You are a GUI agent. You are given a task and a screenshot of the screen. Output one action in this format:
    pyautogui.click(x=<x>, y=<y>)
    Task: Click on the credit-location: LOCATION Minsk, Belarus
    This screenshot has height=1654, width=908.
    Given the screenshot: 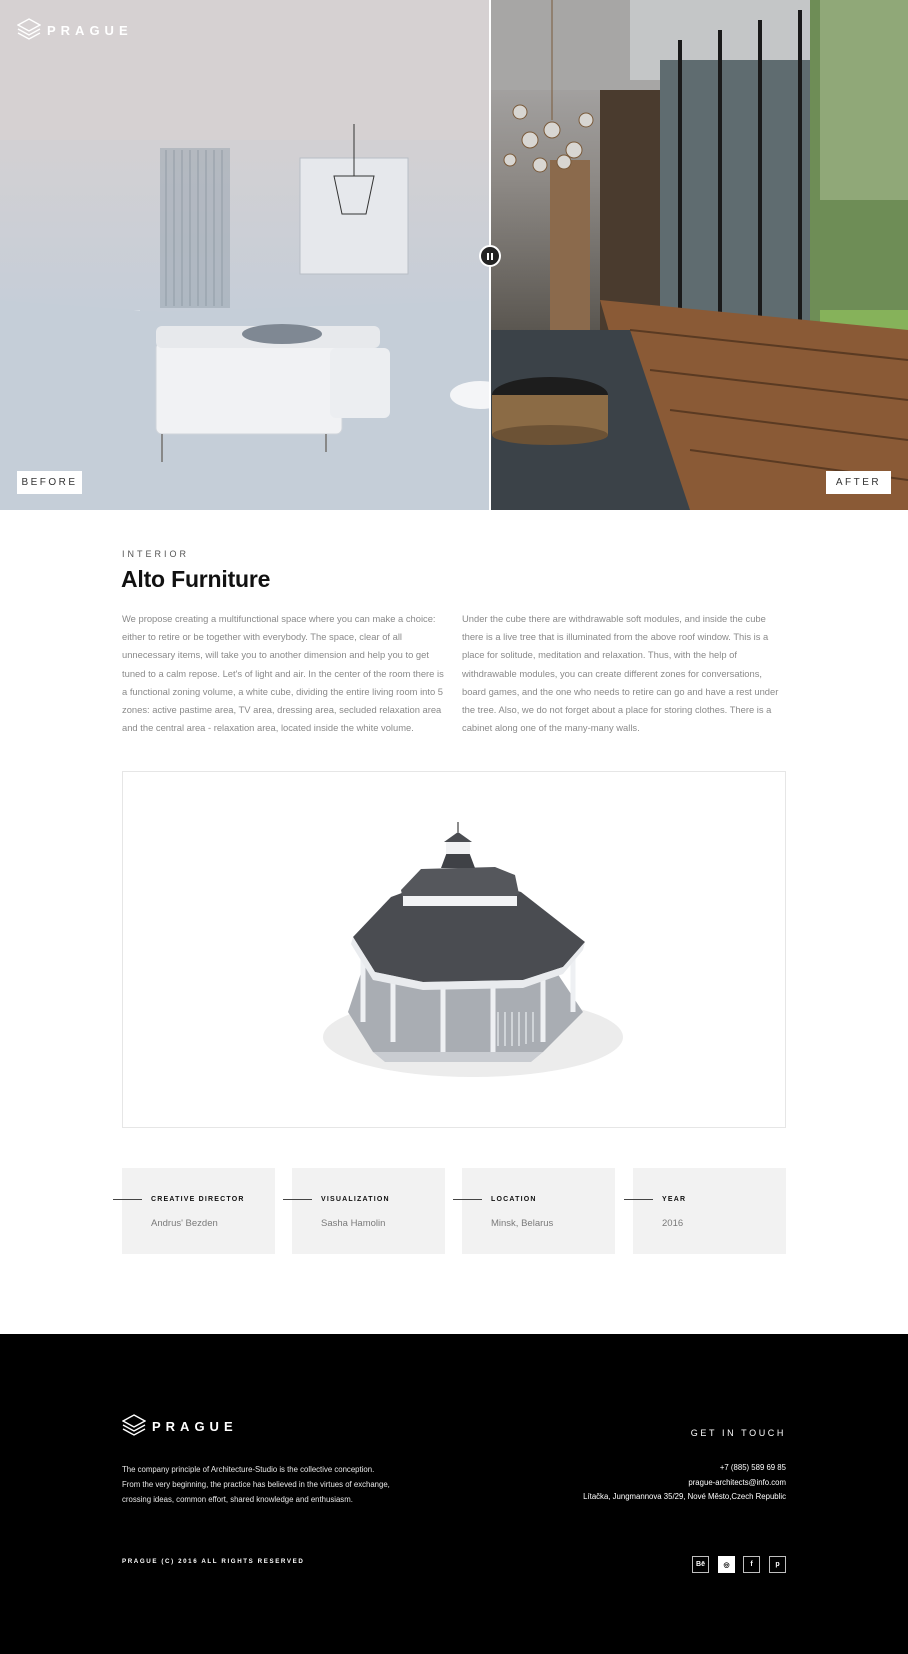 What is the action you would take?
    pyautogui.click(x=534, y=1211)
    